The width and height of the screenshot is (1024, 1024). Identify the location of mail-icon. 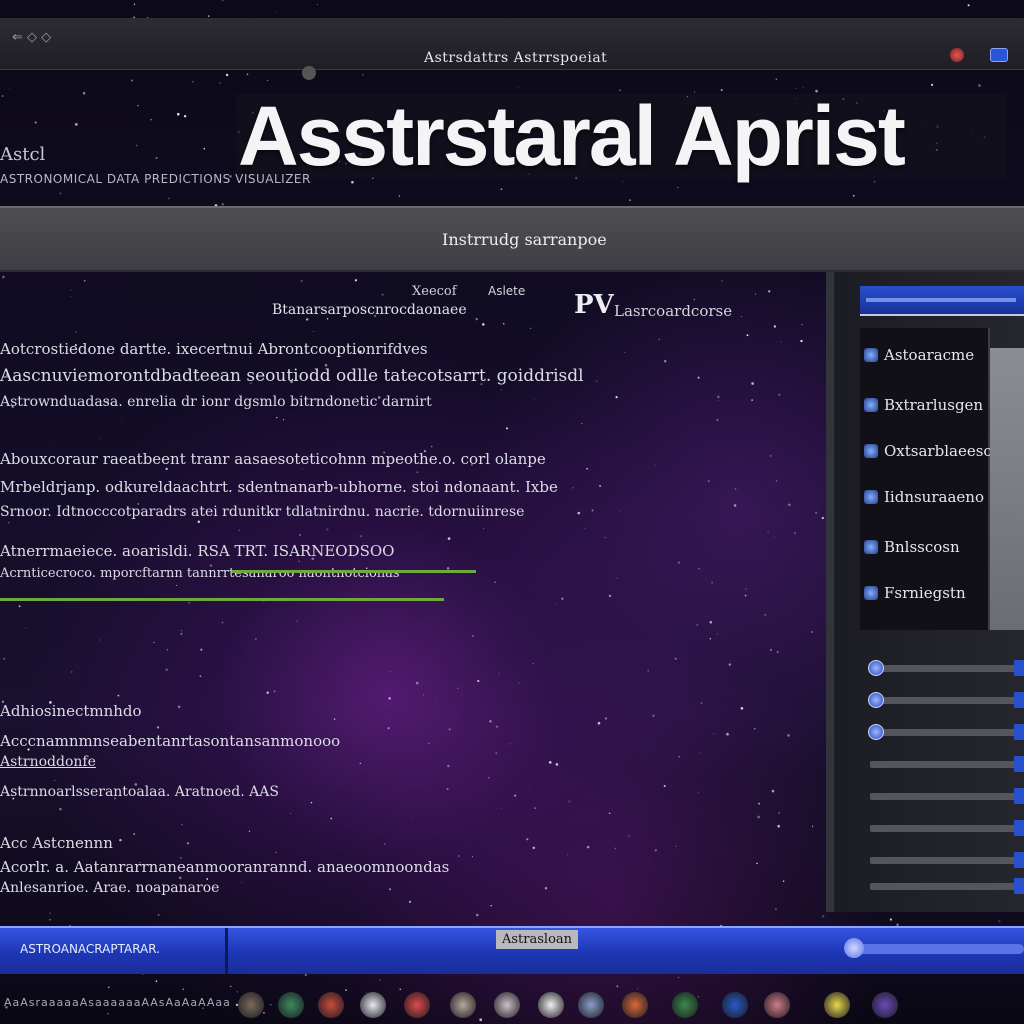
(417, 1005).